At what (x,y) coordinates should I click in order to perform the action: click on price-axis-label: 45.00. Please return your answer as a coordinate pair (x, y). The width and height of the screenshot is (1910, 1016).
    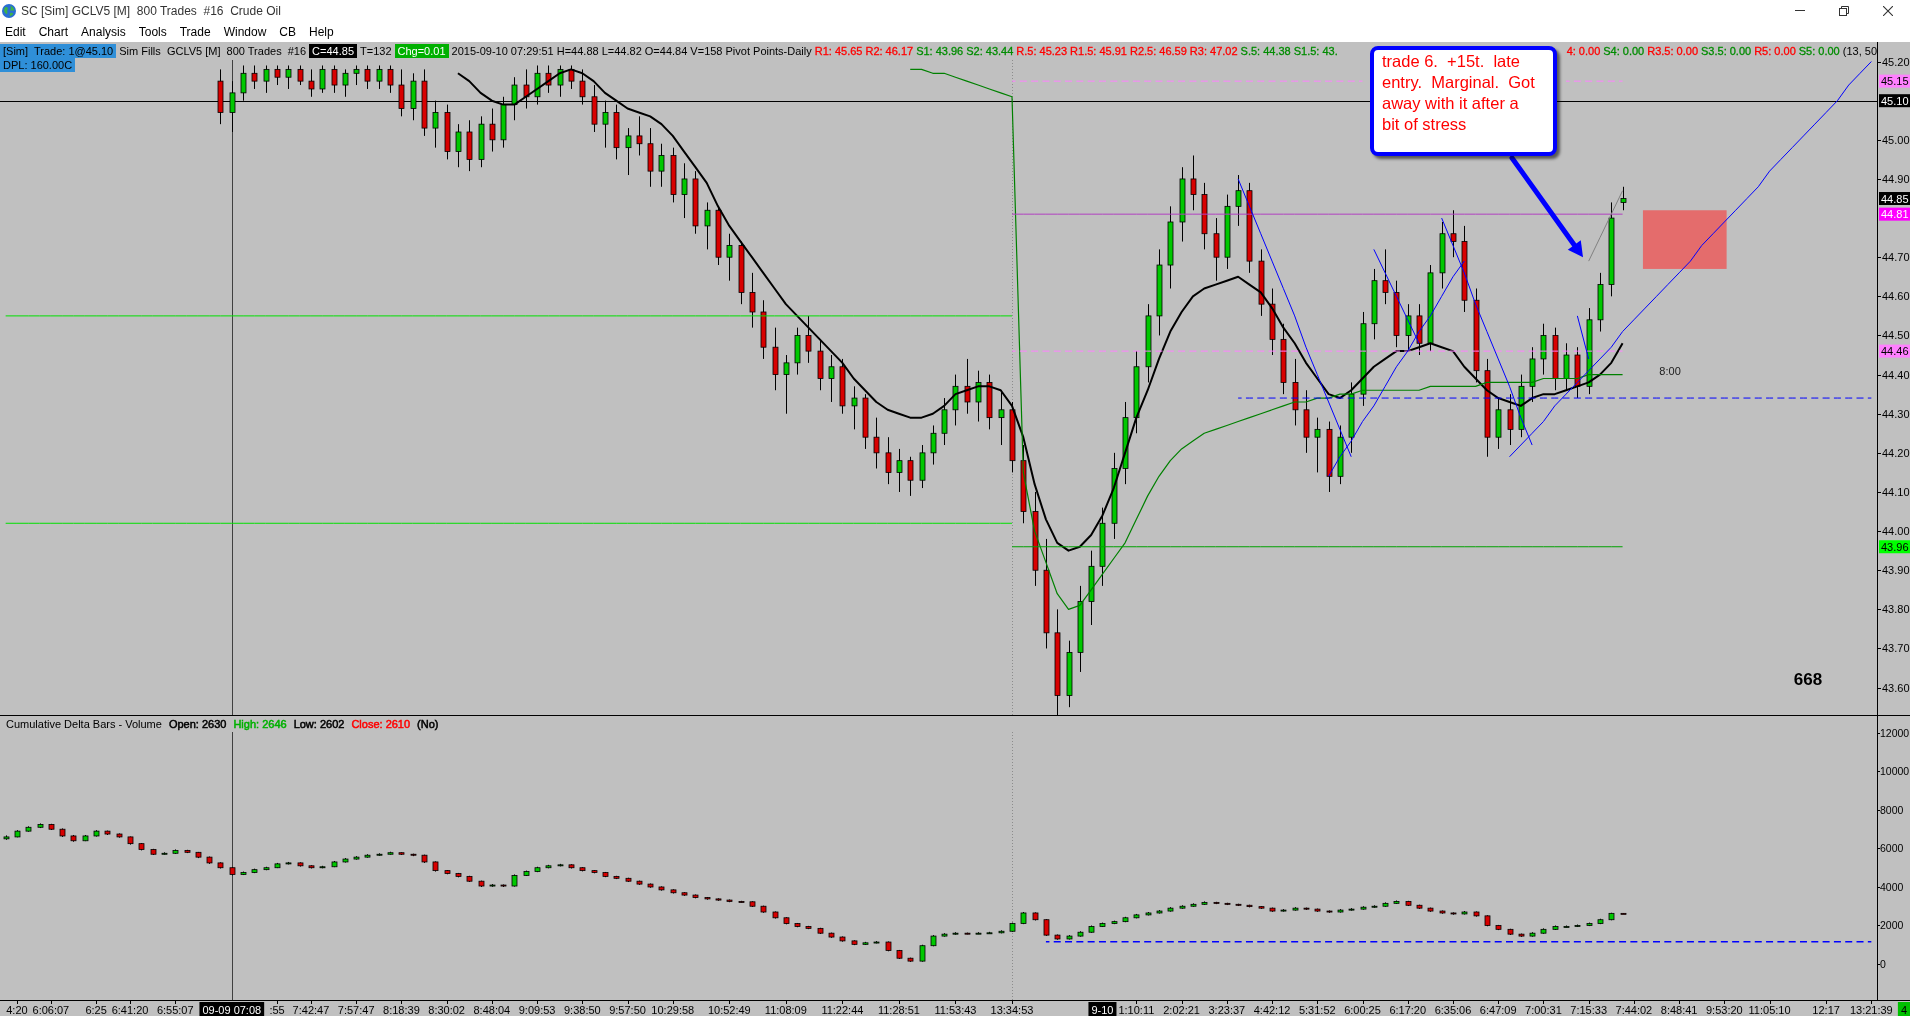
    Looking at the image, I should click on (1893, 139).